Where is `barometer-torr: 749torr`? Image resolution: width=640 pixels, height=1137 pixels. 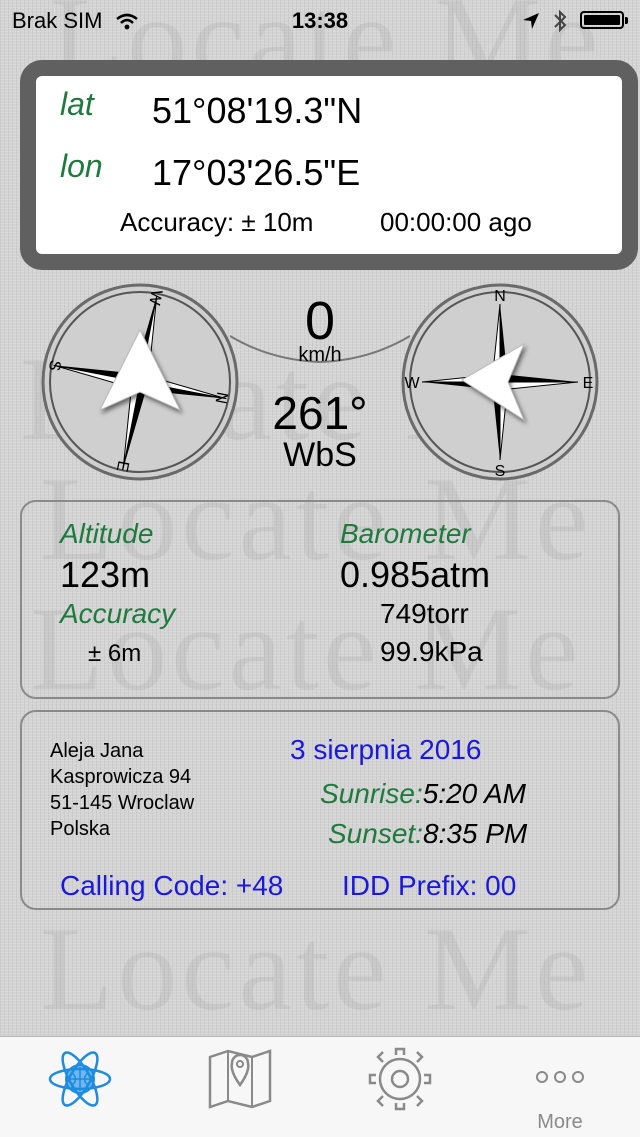 barometer-torr: 749torr is located at coordinates (424, 613).